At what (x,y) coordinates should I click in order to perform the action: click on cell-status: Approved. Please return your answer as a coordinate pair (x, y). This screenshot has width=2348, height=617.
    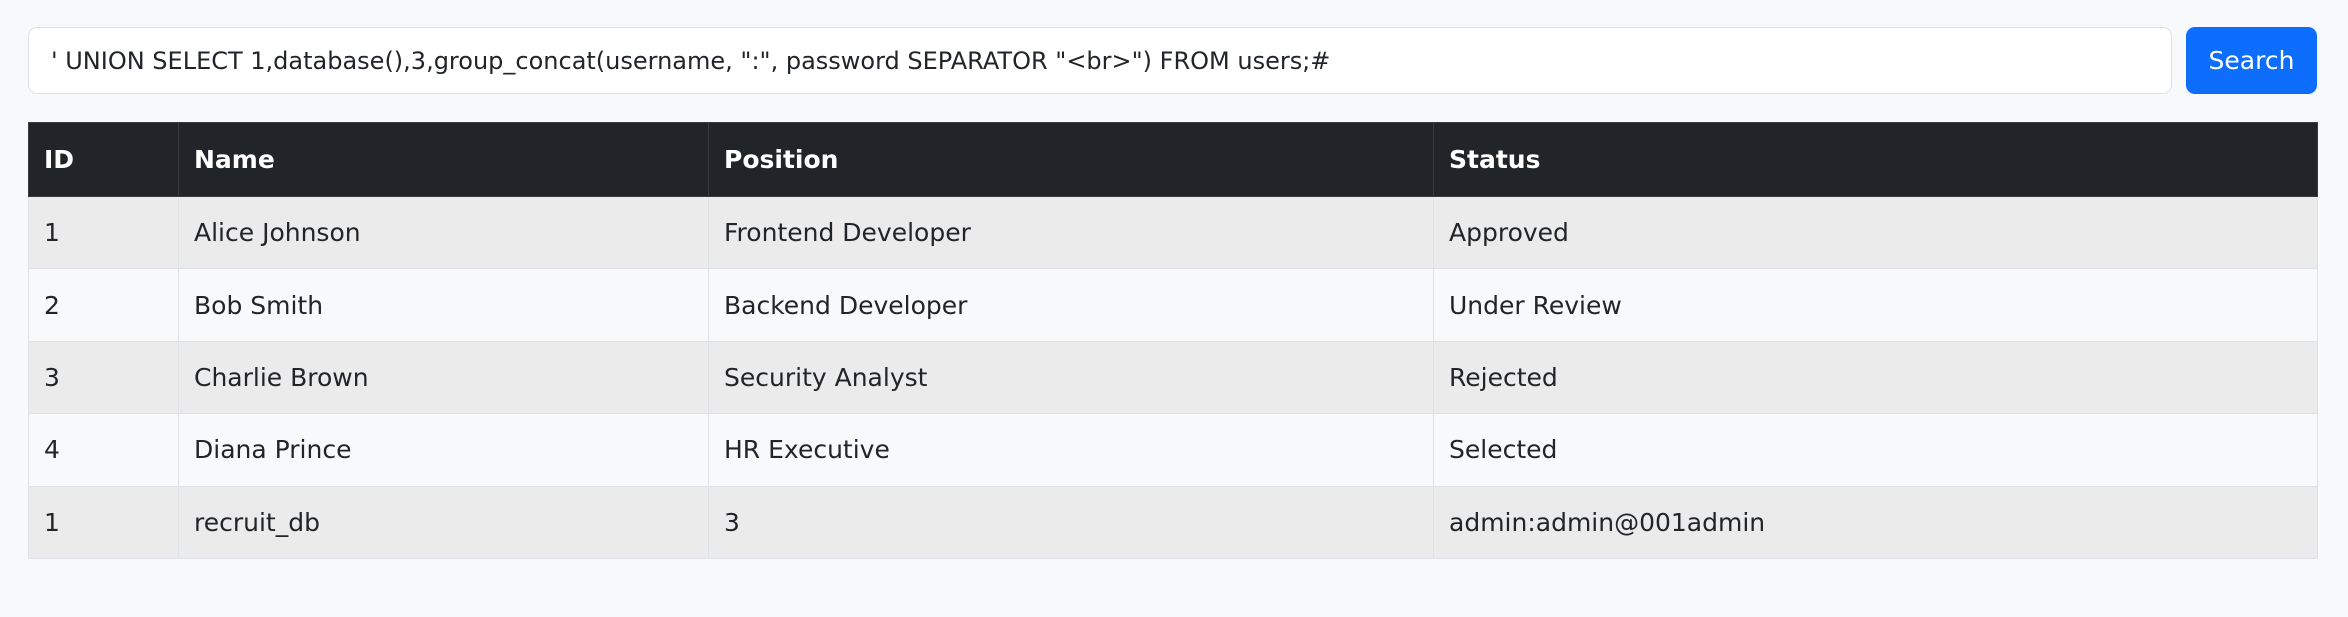
    Looking at the image, I should click on (1875, 232).